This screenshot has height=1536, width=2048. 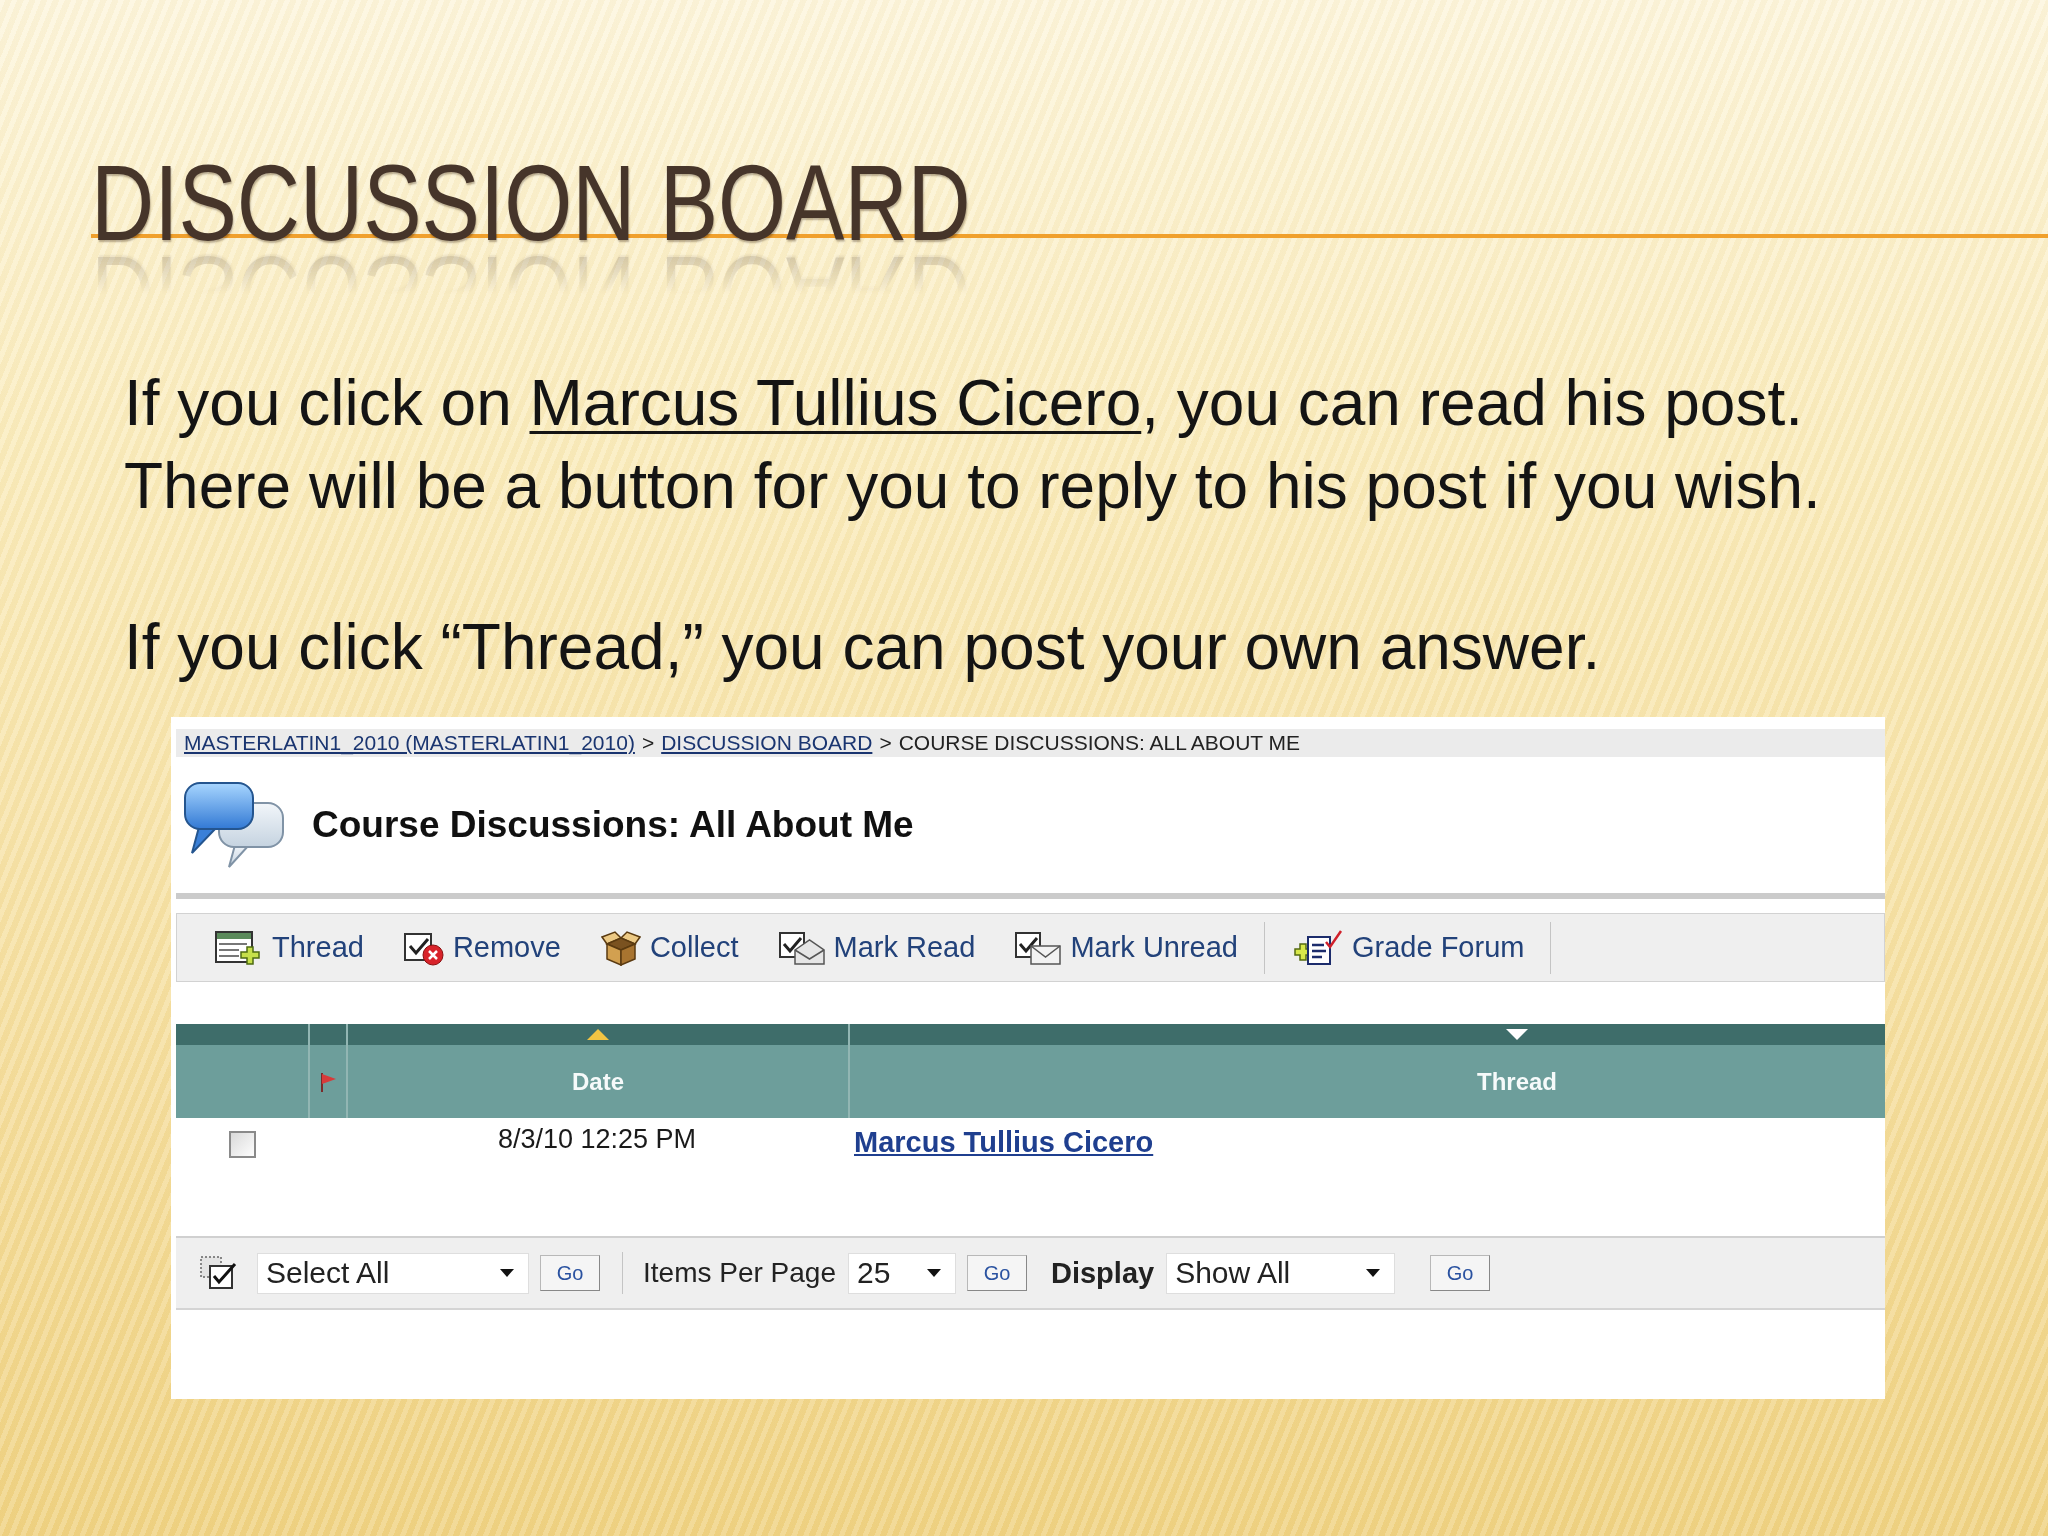 What do you see at coordinates (620, 947) in the screenshot?
I see `box-icon` at bounding box center [620, 947].